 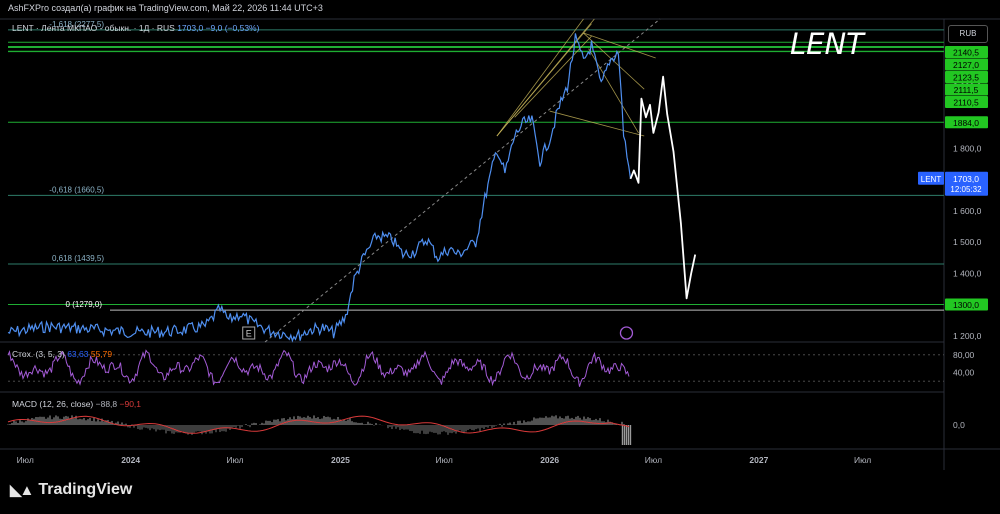 I want to click on stoch-legend: Стох. (3, 5, 3) 63,63 55,79, so click(x=62, y=354).